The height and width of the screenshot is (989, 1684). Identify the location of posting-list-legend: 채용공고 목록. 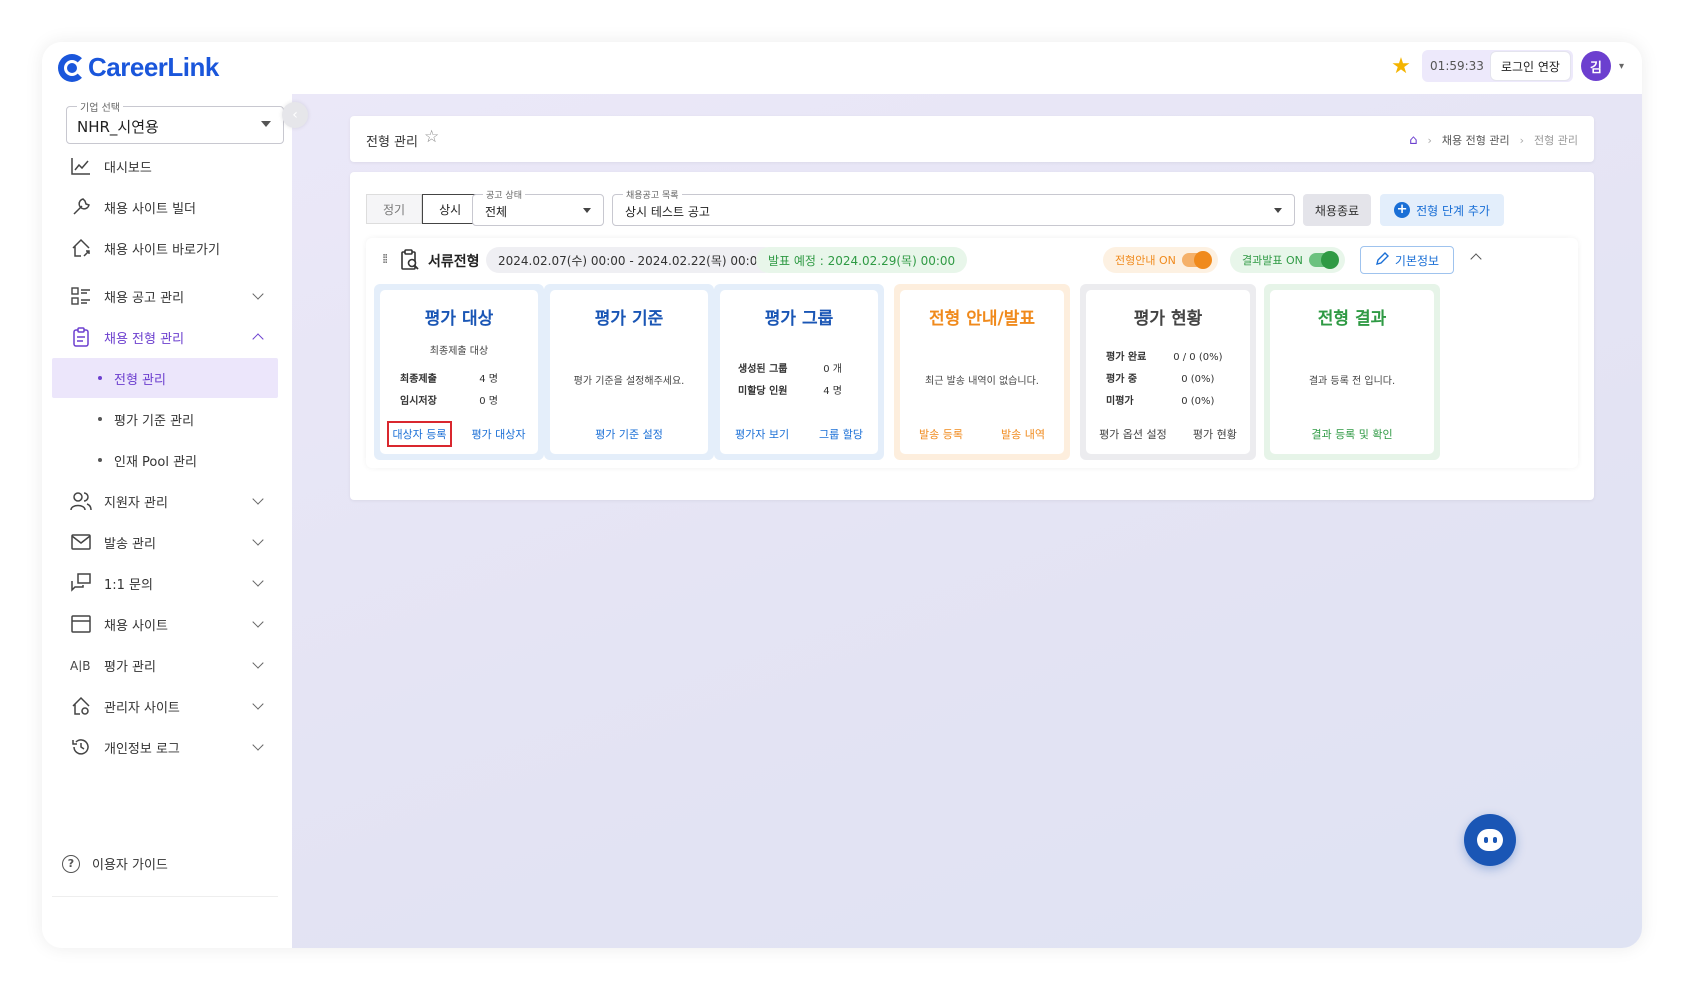
(652, 194).